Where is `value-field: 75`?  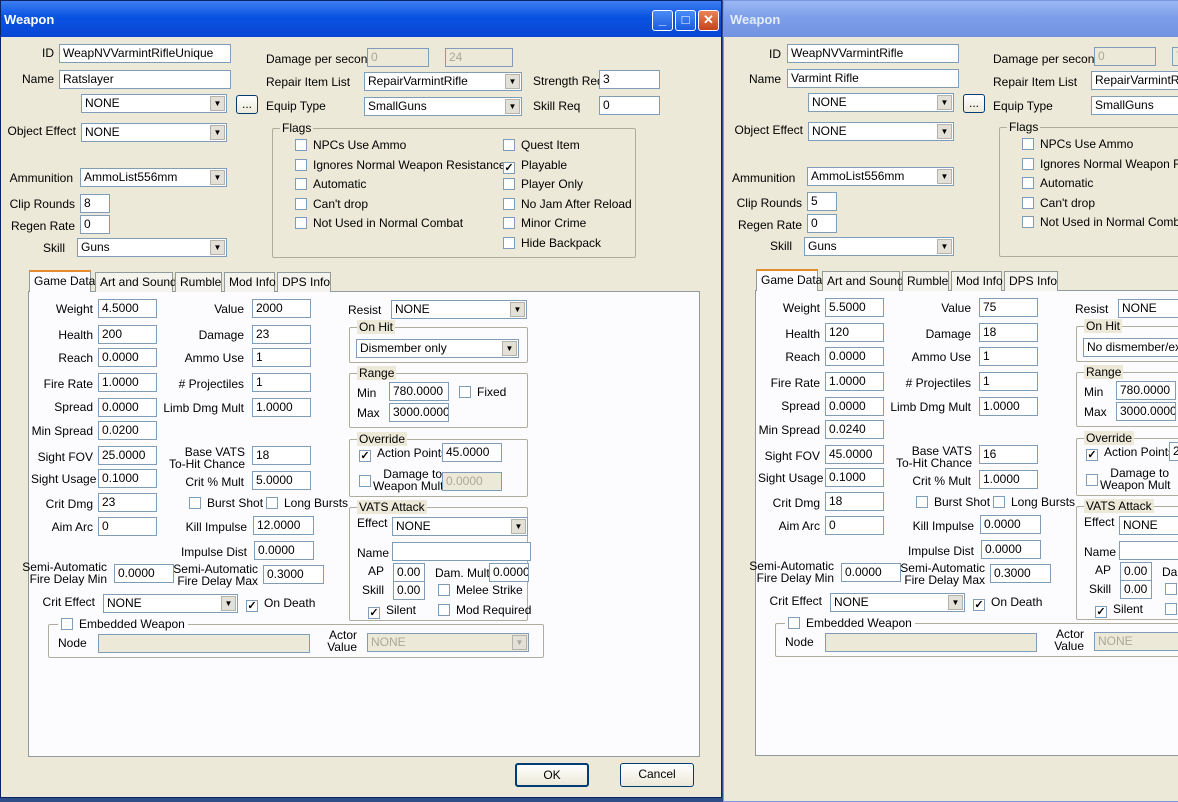
value-field: 75 is located at coordinates (1008, 307).